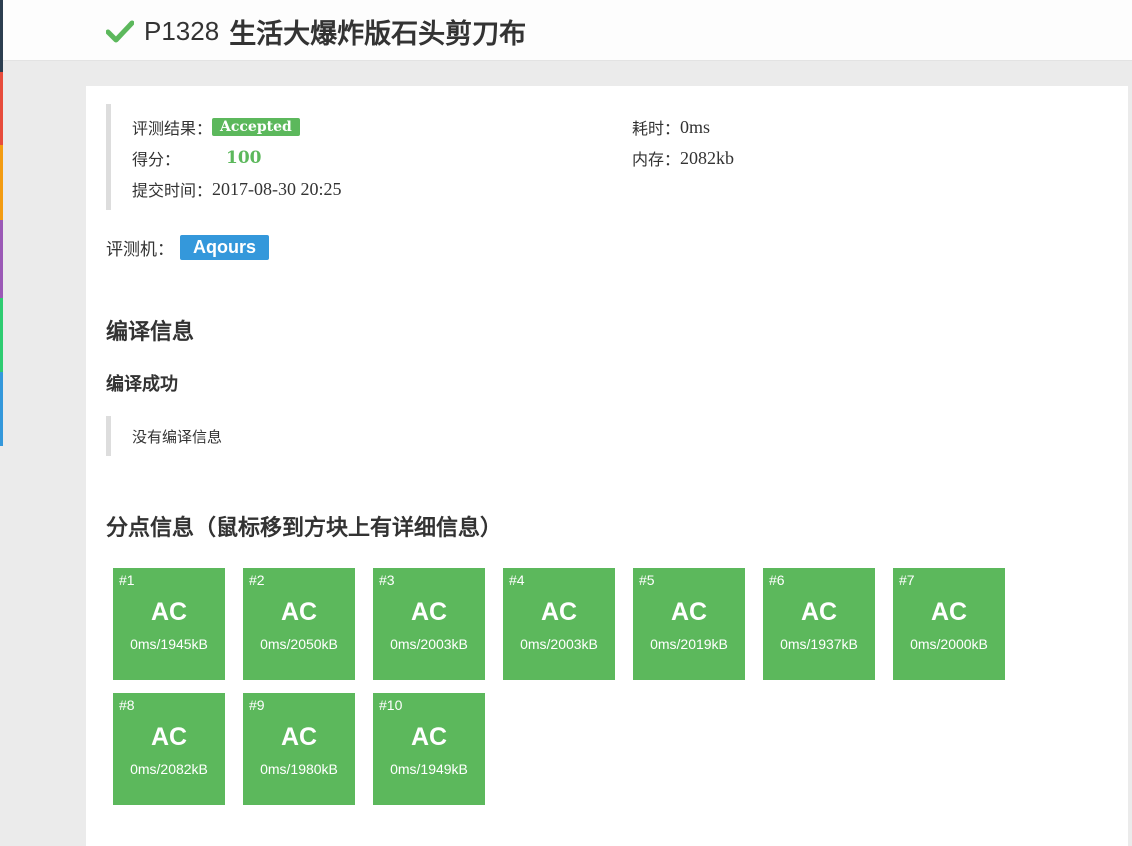 The height and width of the screenshot is (846, 1132). Describe the element at coordinates (949, 644) in the screenshot. I see `testcase-detail: 0ms/2000kB` at that location.